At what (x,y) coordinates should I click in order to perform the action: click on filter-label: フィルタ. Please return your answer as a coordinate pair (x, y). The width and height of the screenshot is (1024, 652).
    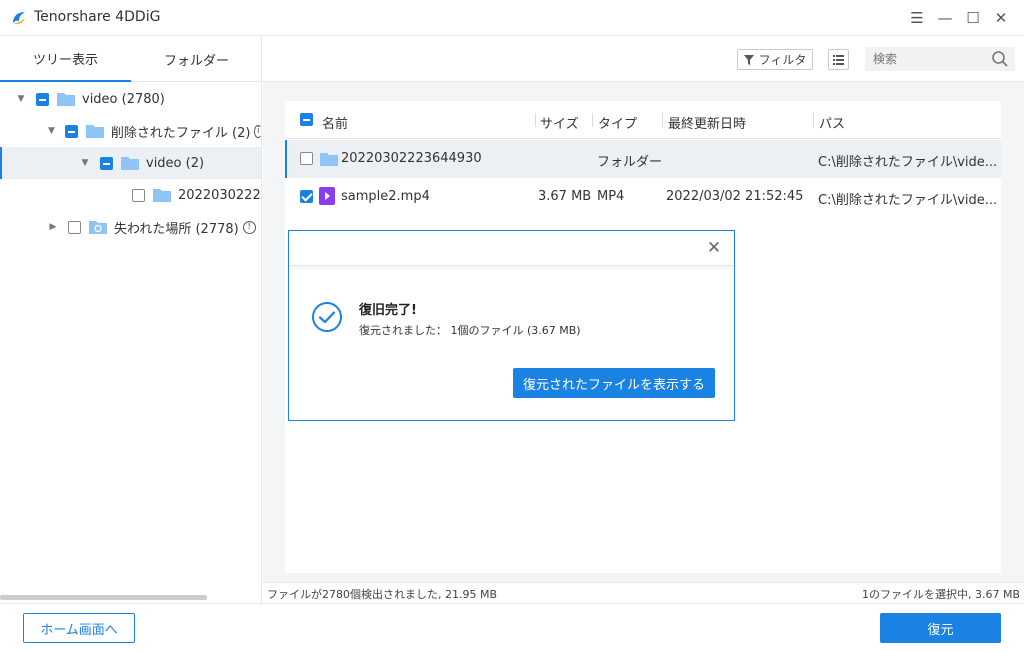
    Looking at the image, I should click on (782, 60).